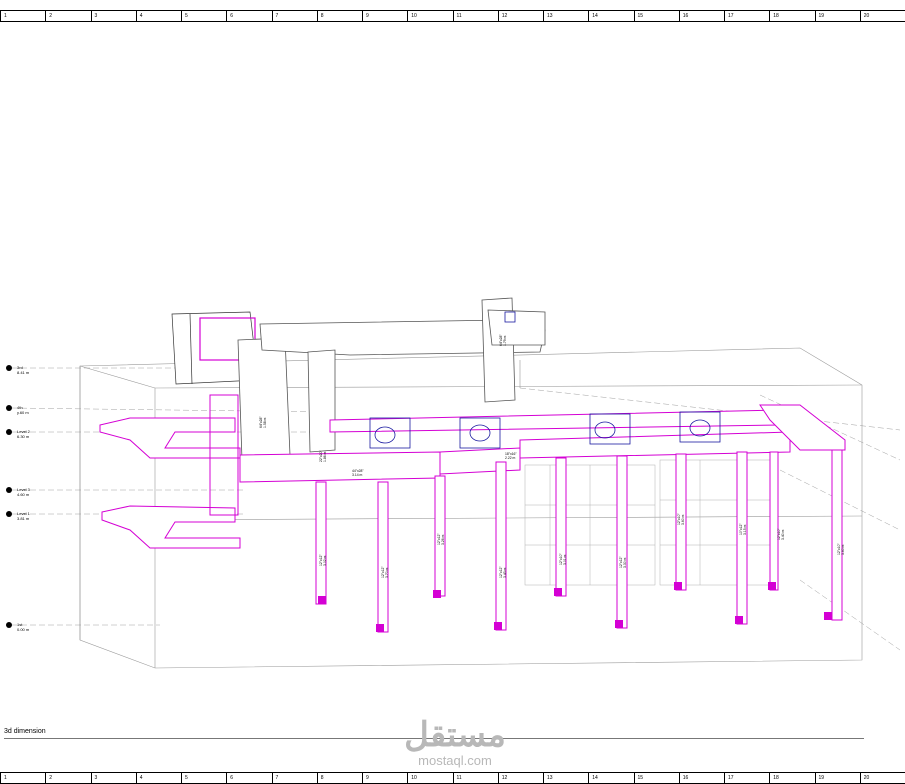 The height and width of the screenshot is (784, 905). Describe the element at coordinates (882, 778) in the screenshot. I see `ruler-cell: 20` at that location.